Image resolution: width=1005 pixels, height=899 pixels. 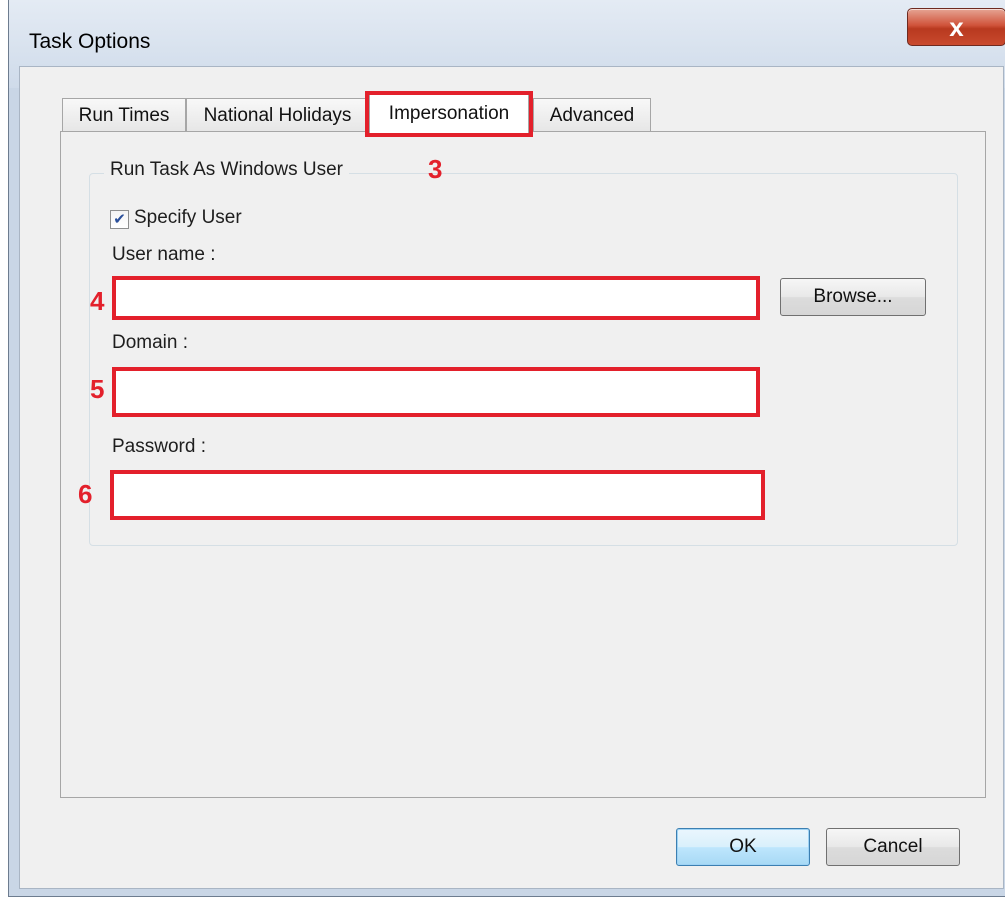 I want to click on tab-annotation-box, so click(x=449, y=114).